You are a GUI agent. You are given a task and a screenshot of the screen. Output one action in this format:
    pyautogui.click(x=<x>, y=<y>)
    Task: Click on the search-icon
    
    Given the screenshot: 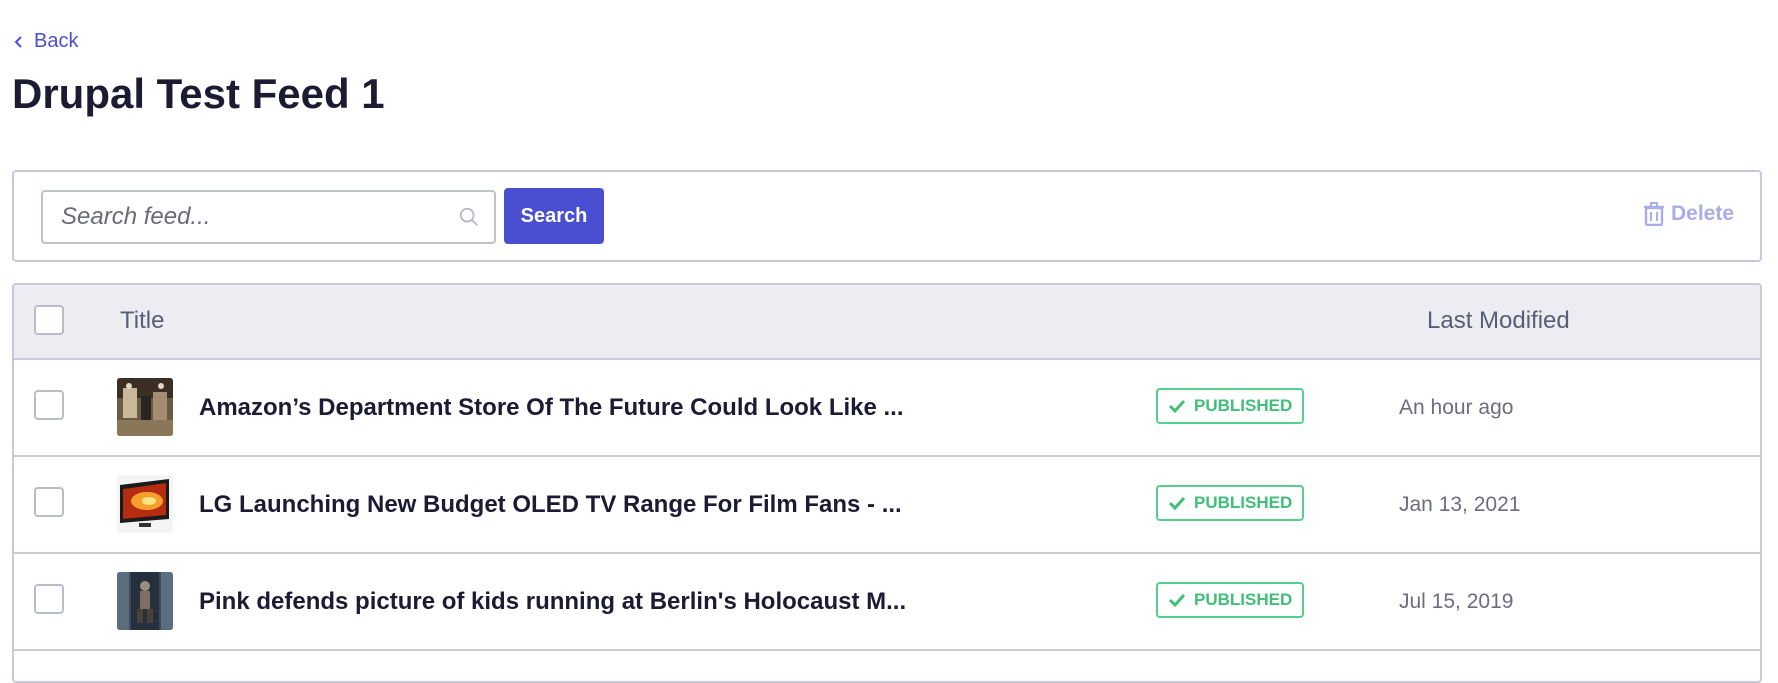 What is the action you would take?
    pyautogui.click(x=469, y=217)
    